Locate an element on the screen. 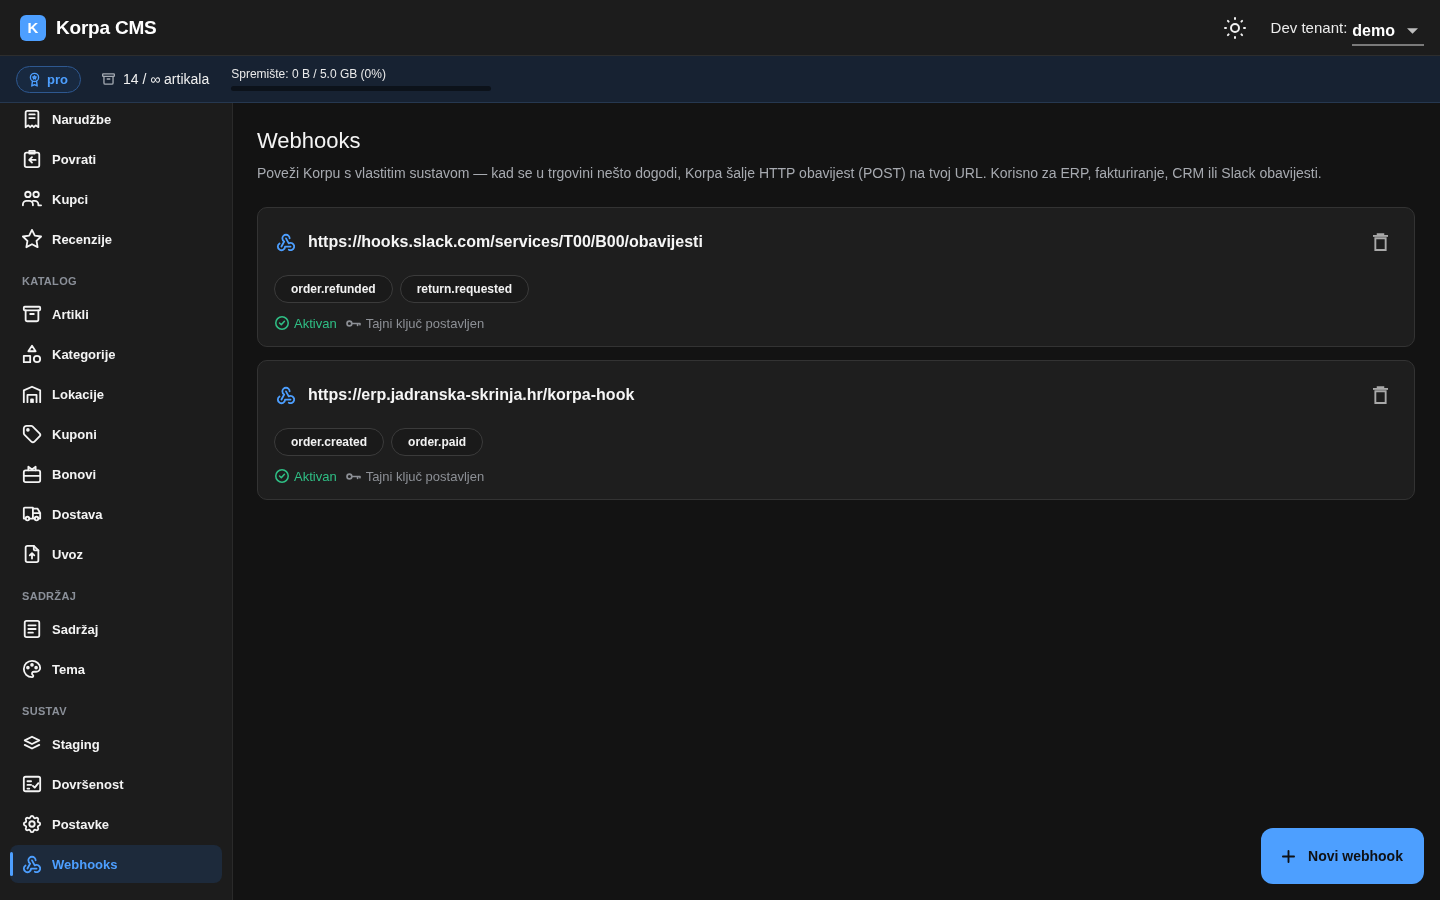 The image size is (1440, 900). webhook-url: https://hooks.slack.com/services/T00/B00/obavijesti is located at coordinates (505, 242).